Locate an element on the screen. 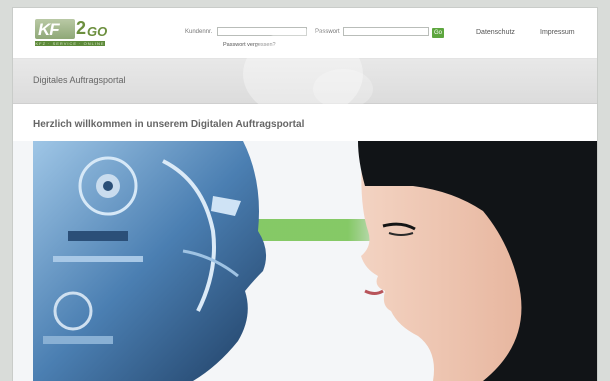 Image resolution: width=610 pixels, height=381 pixels. logo: KF 2 GO KFZ · SERVICE · ONLINE is located at coordinates (71, 32).